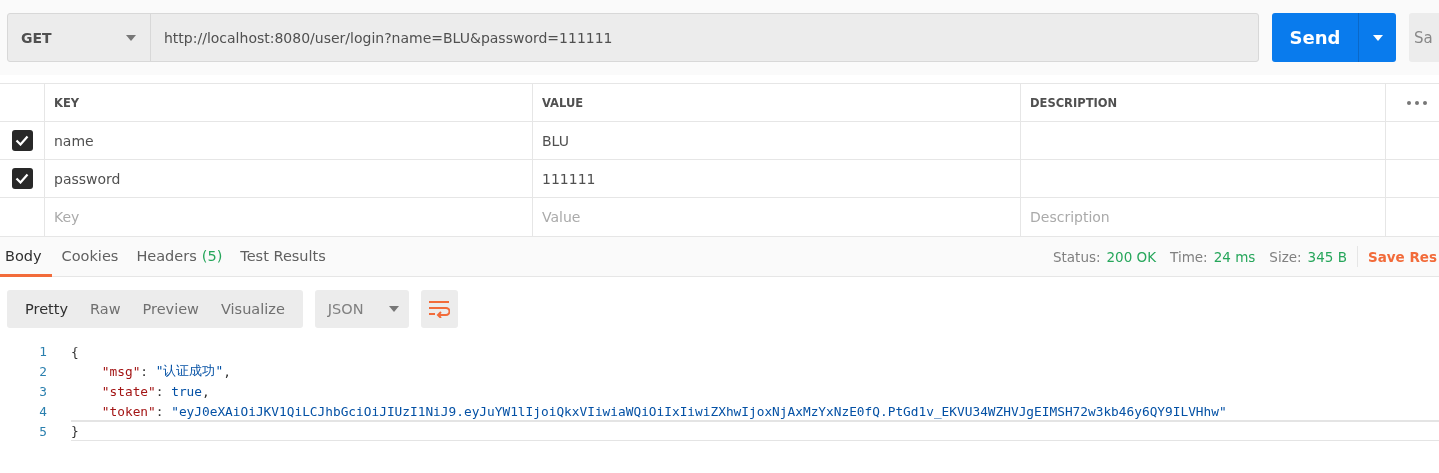 The width and height of the screenshot is (1439, 473). Describe the element at coordinates (43, 351) in the screenshot. I see `line-number: 1` at that location.